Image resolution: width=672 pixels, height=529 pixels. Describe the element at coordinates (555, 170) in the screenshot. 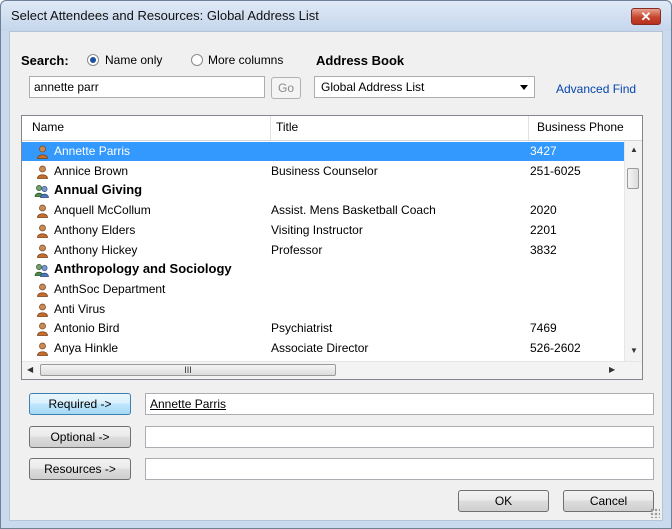

I see `row-phone: 251-6025` at that location.